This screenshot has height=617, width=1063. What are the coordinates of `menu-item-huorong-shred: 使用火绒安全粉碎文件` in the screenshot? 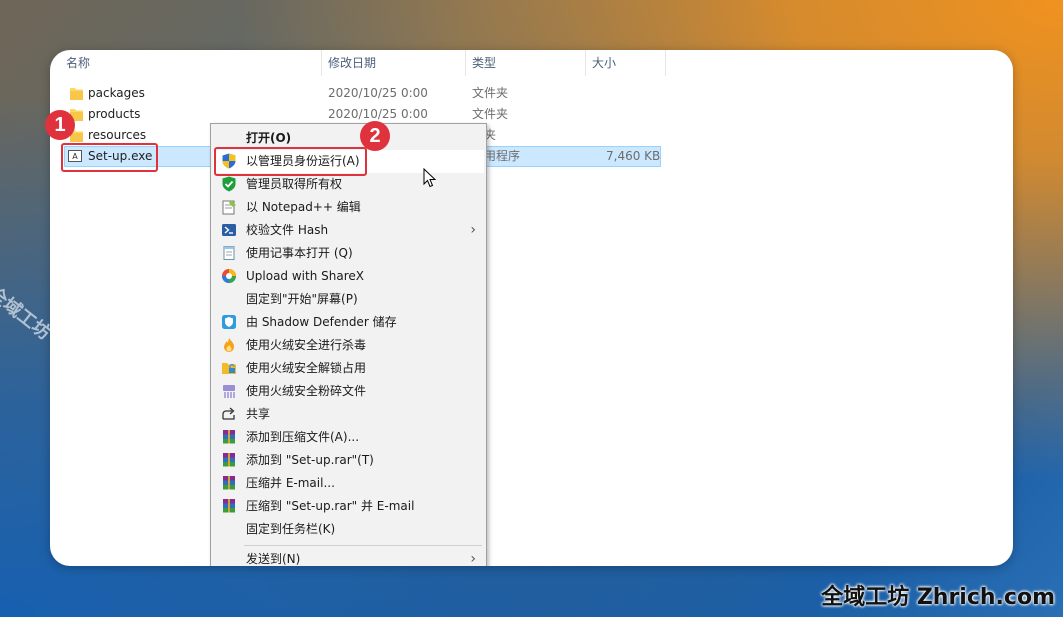 It's located at (348, 391).